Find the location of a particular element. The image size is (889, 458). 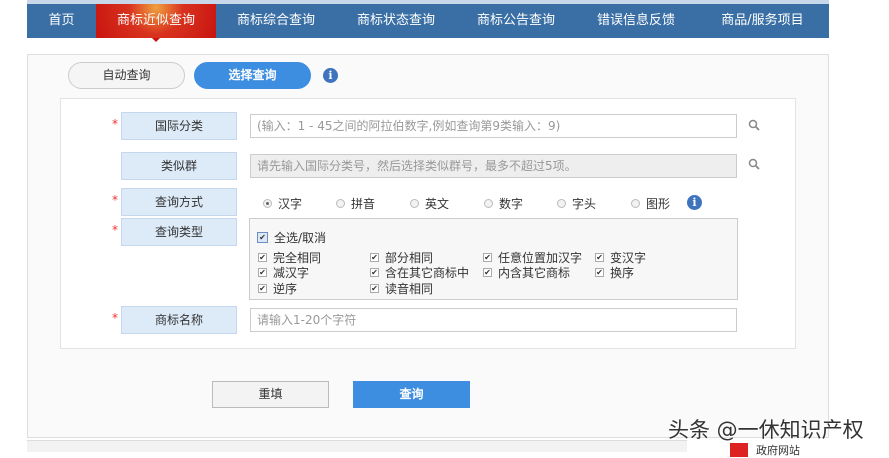

radio-number: 数字 is located at coordinates (503, 203).